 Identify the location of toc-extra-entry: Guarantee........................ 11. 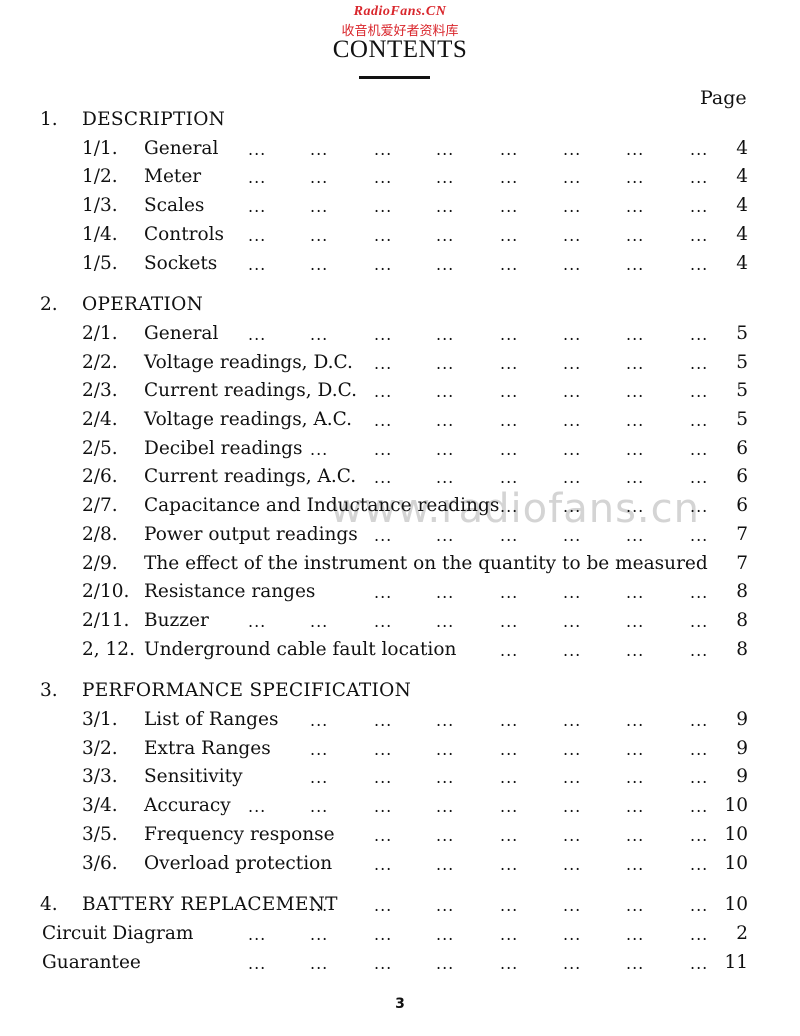
(400, 966).